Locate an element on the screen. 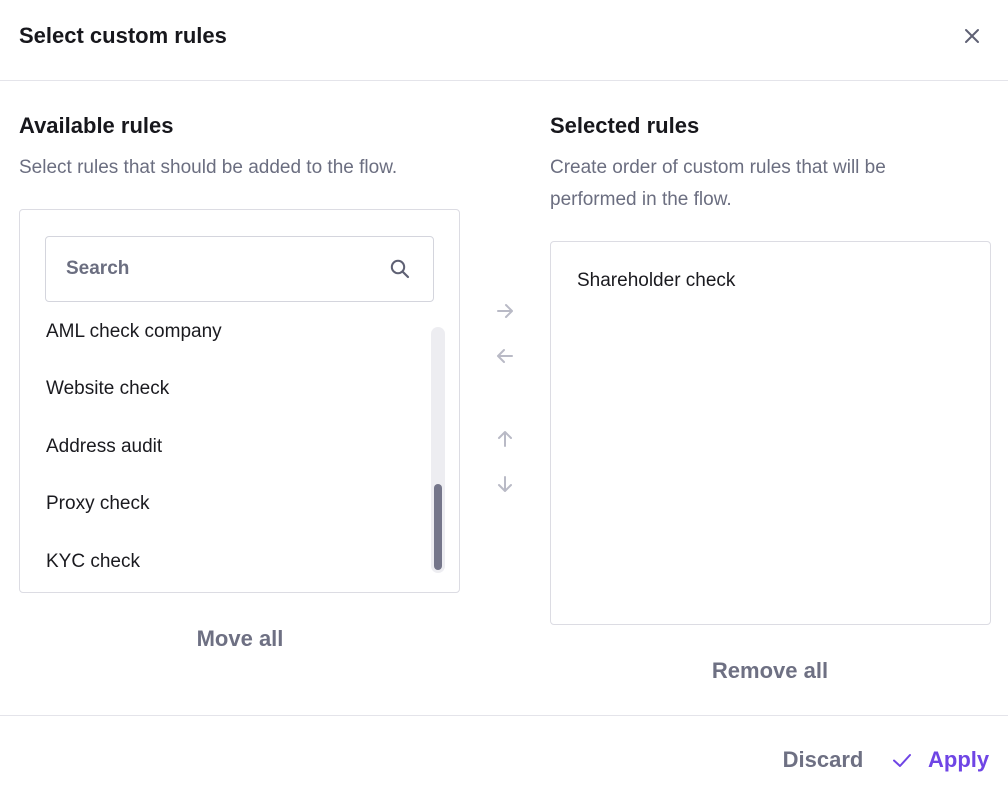 This screenshot has width=1008, height=796. list-item: KYC check is located at coordinates (93, 562).